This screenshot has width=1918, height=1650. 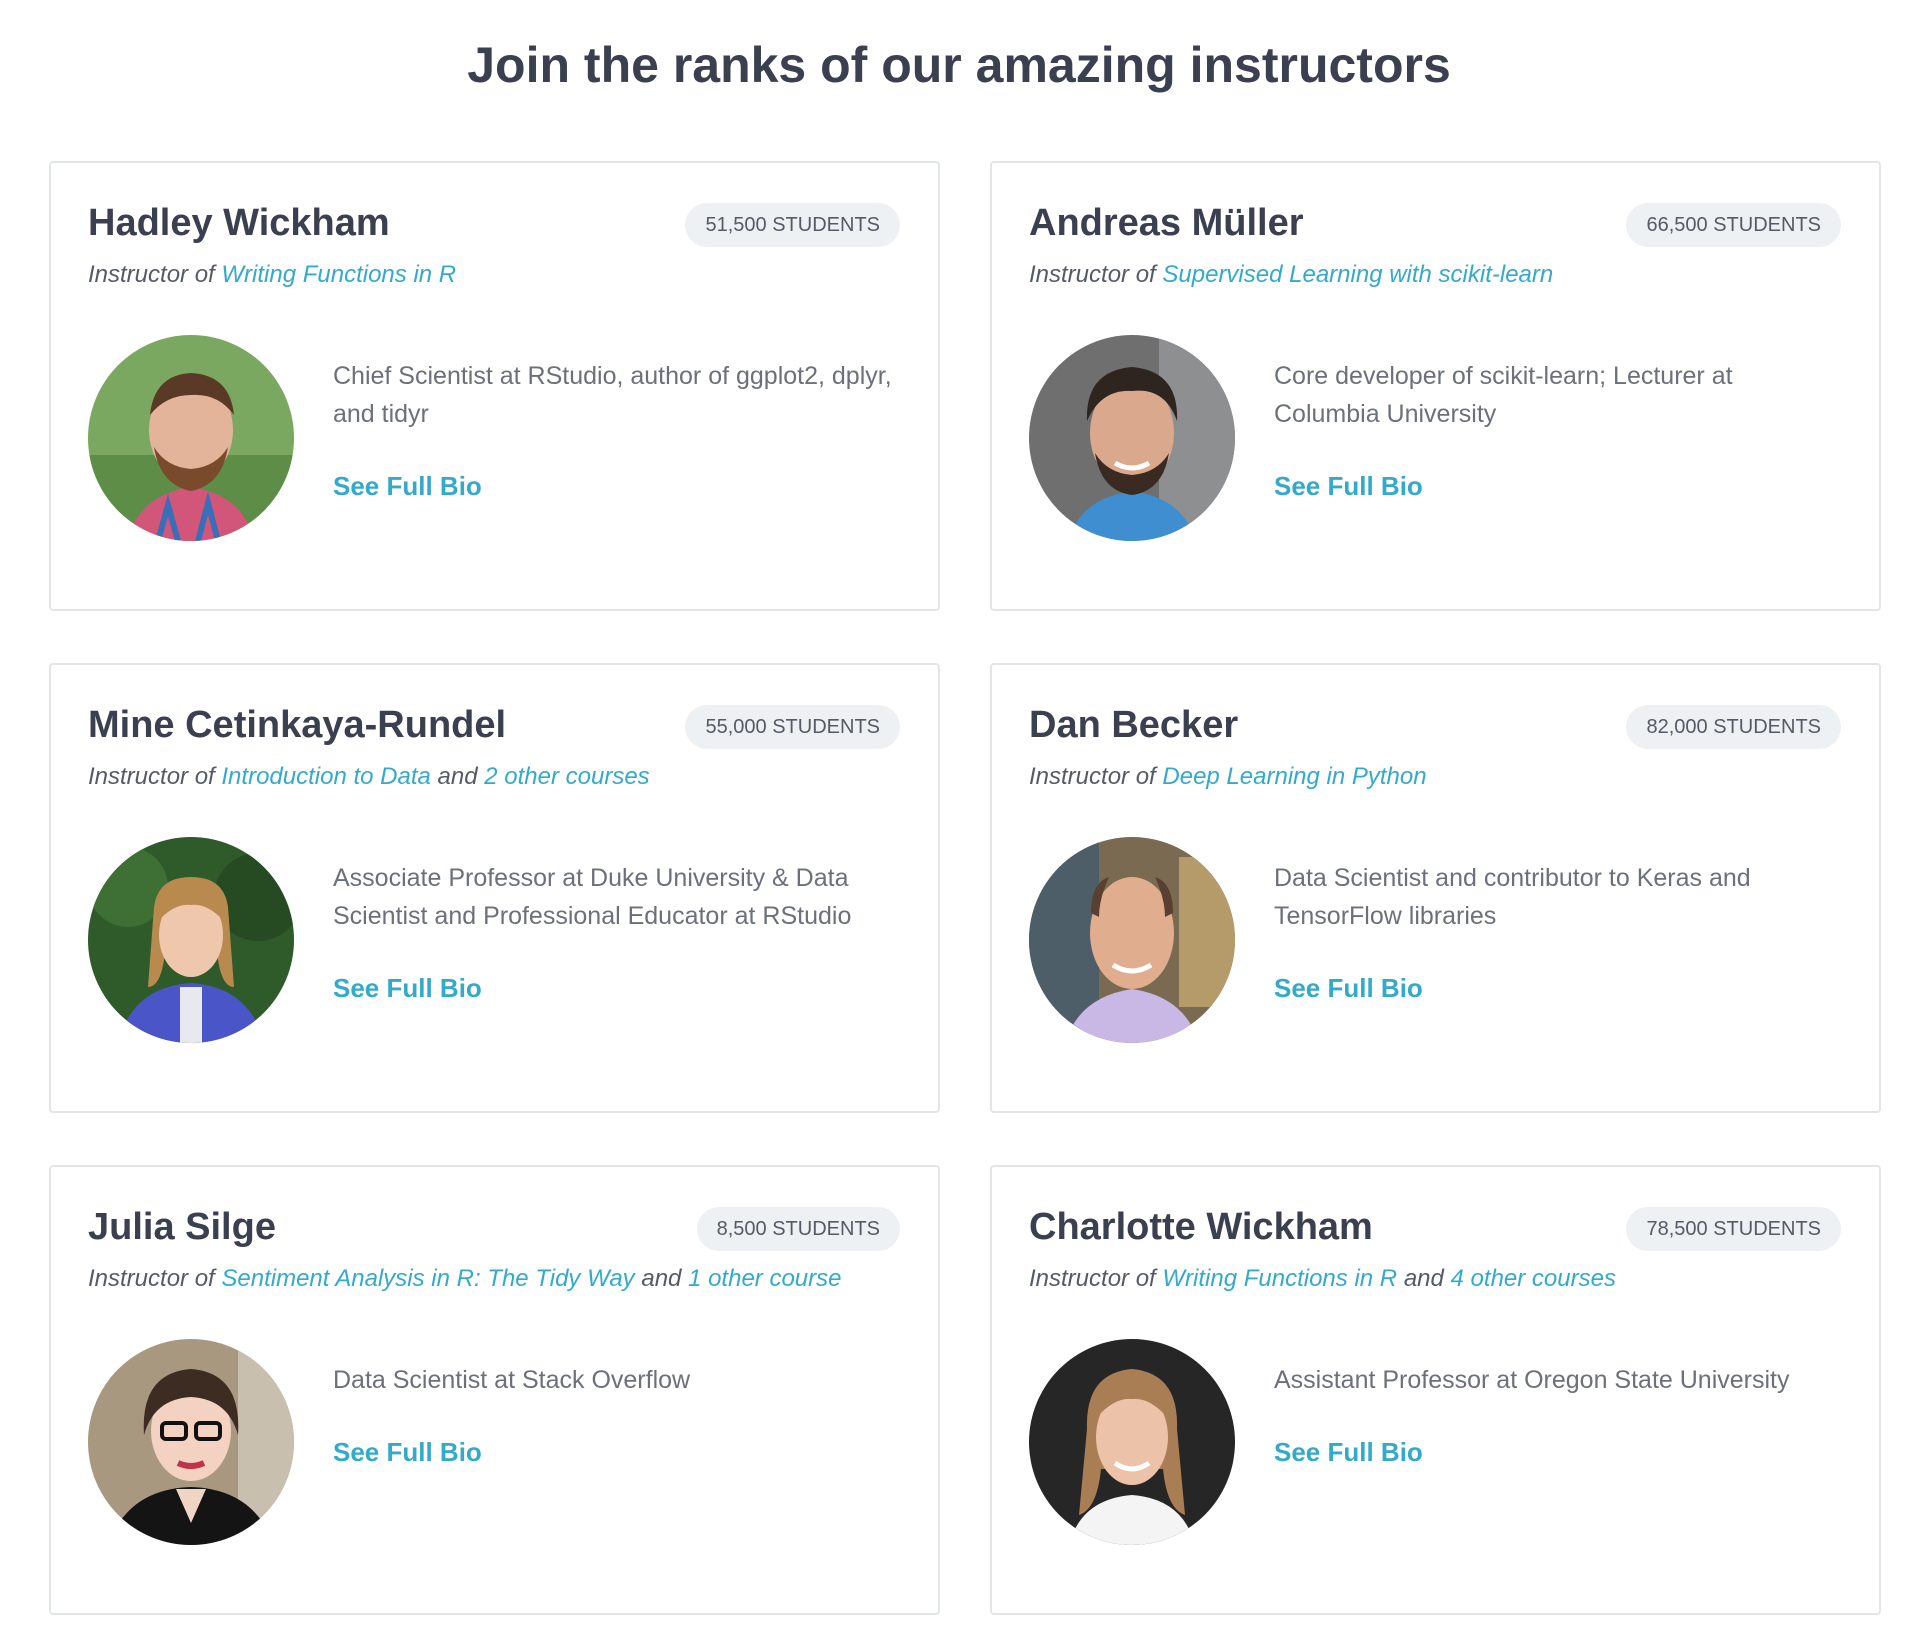 I want to click on instructor-name: Dan Becker, so click(x=1134, y=725).